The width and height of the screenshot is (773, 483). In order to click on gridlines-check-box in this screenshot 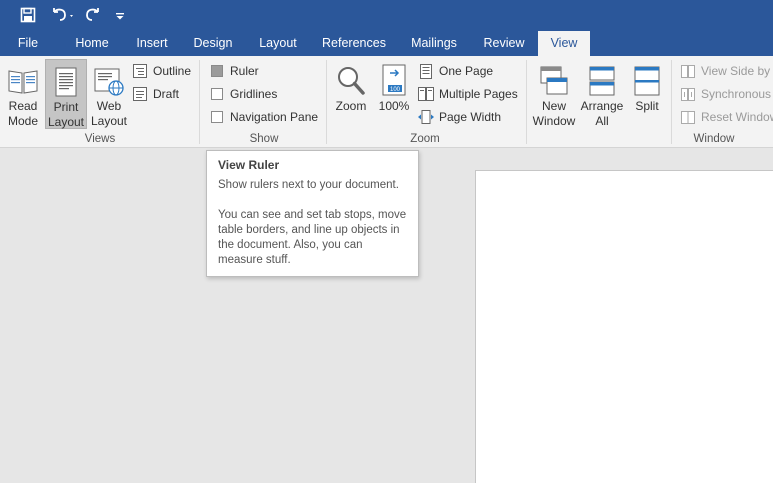, I will do `click(217, 94)`.